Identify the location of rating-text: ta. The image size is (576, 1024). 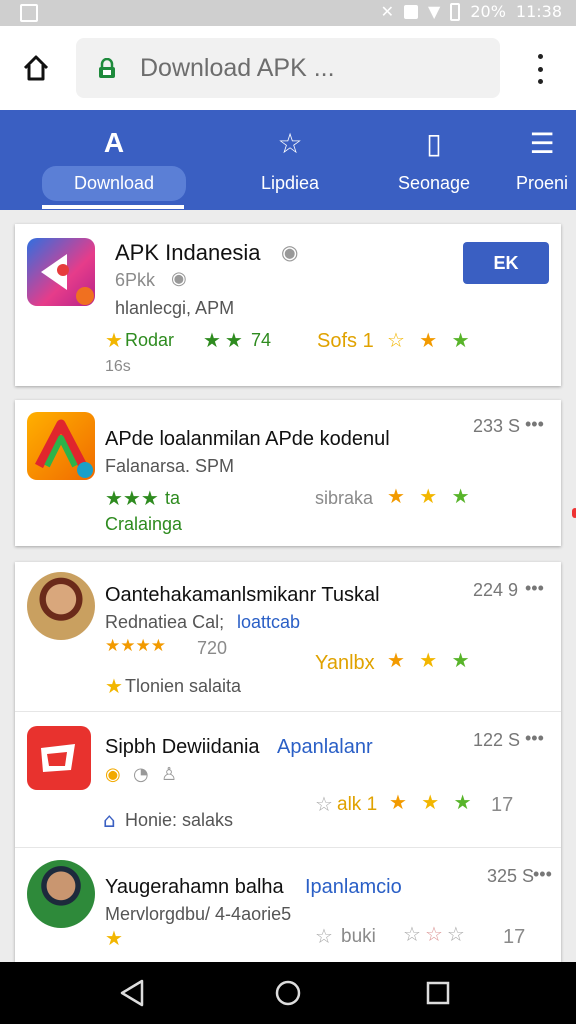
(173, 498).